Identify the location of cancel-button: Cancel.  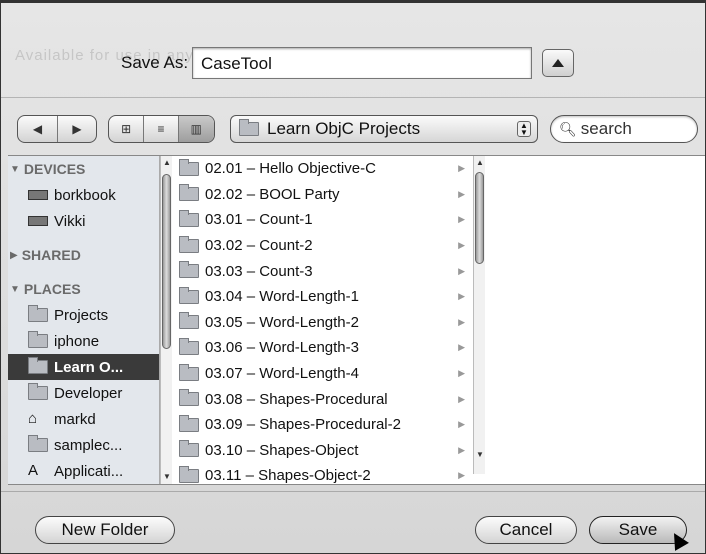
(526, 530).